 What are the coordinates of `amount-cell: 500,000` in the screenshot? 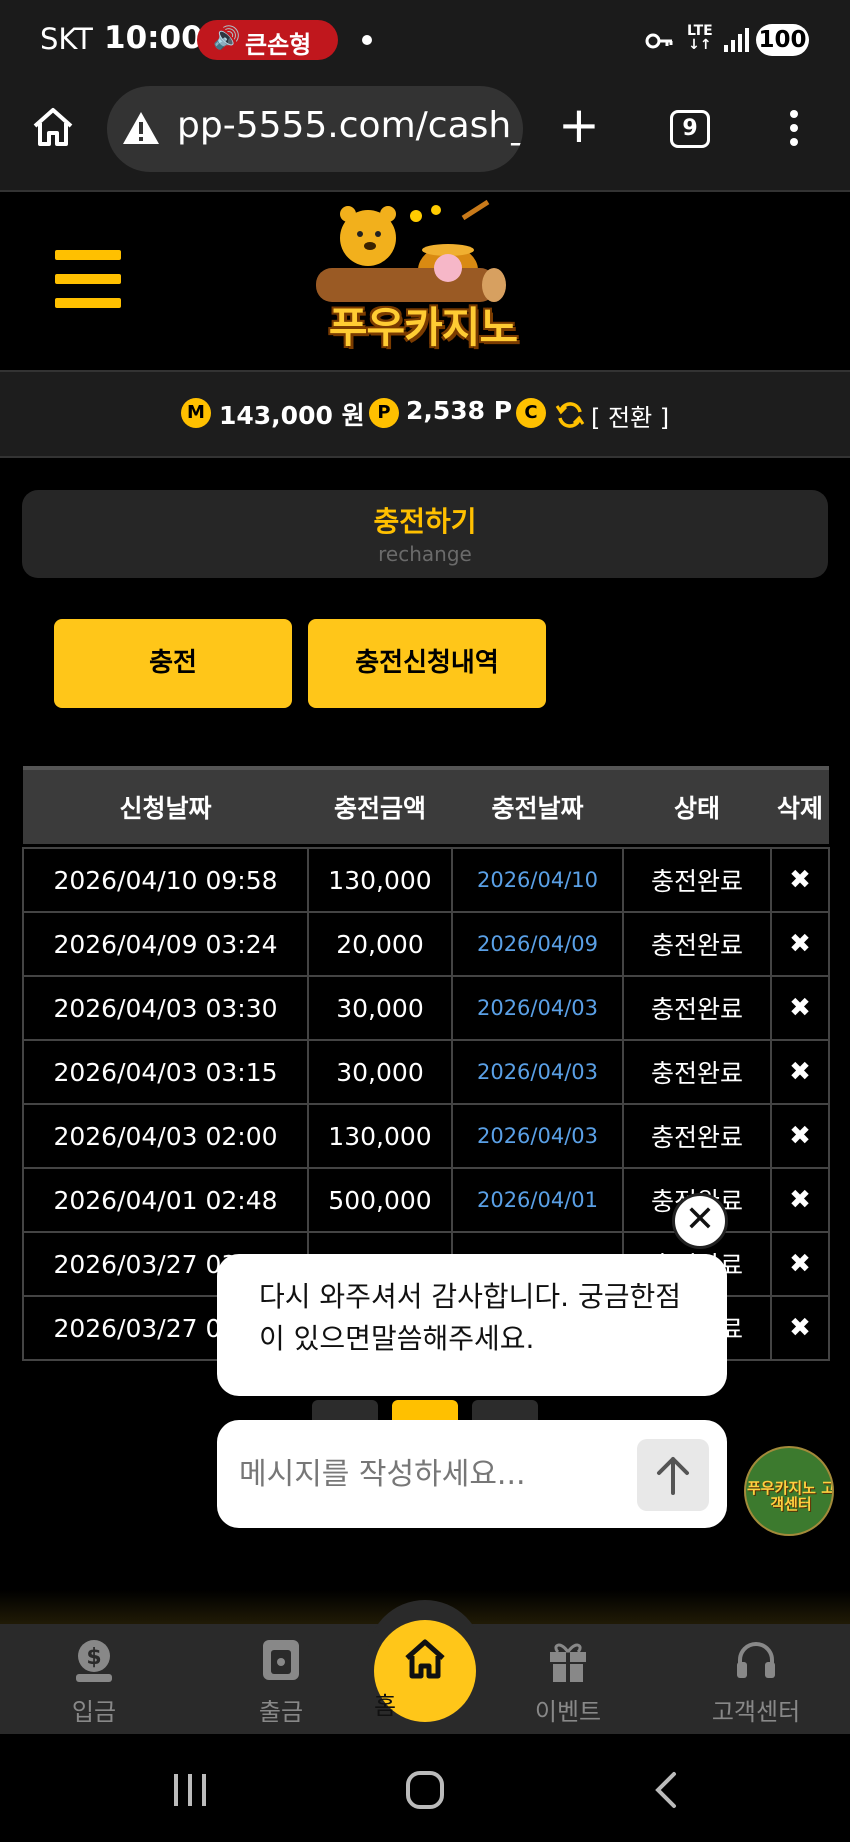 It's located at (380, 1200).